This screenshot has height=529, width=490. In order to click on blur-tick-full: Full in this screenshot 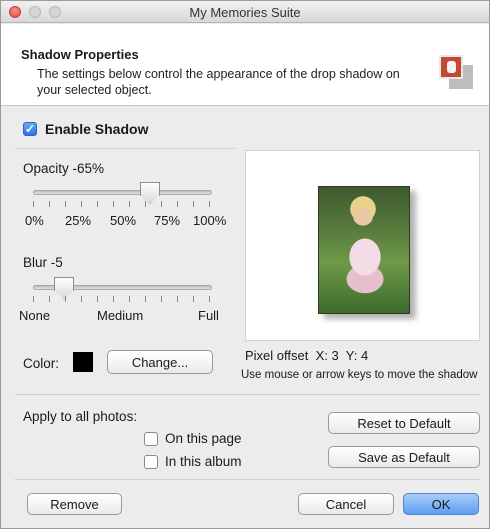, I will do `click(208, 315)`.